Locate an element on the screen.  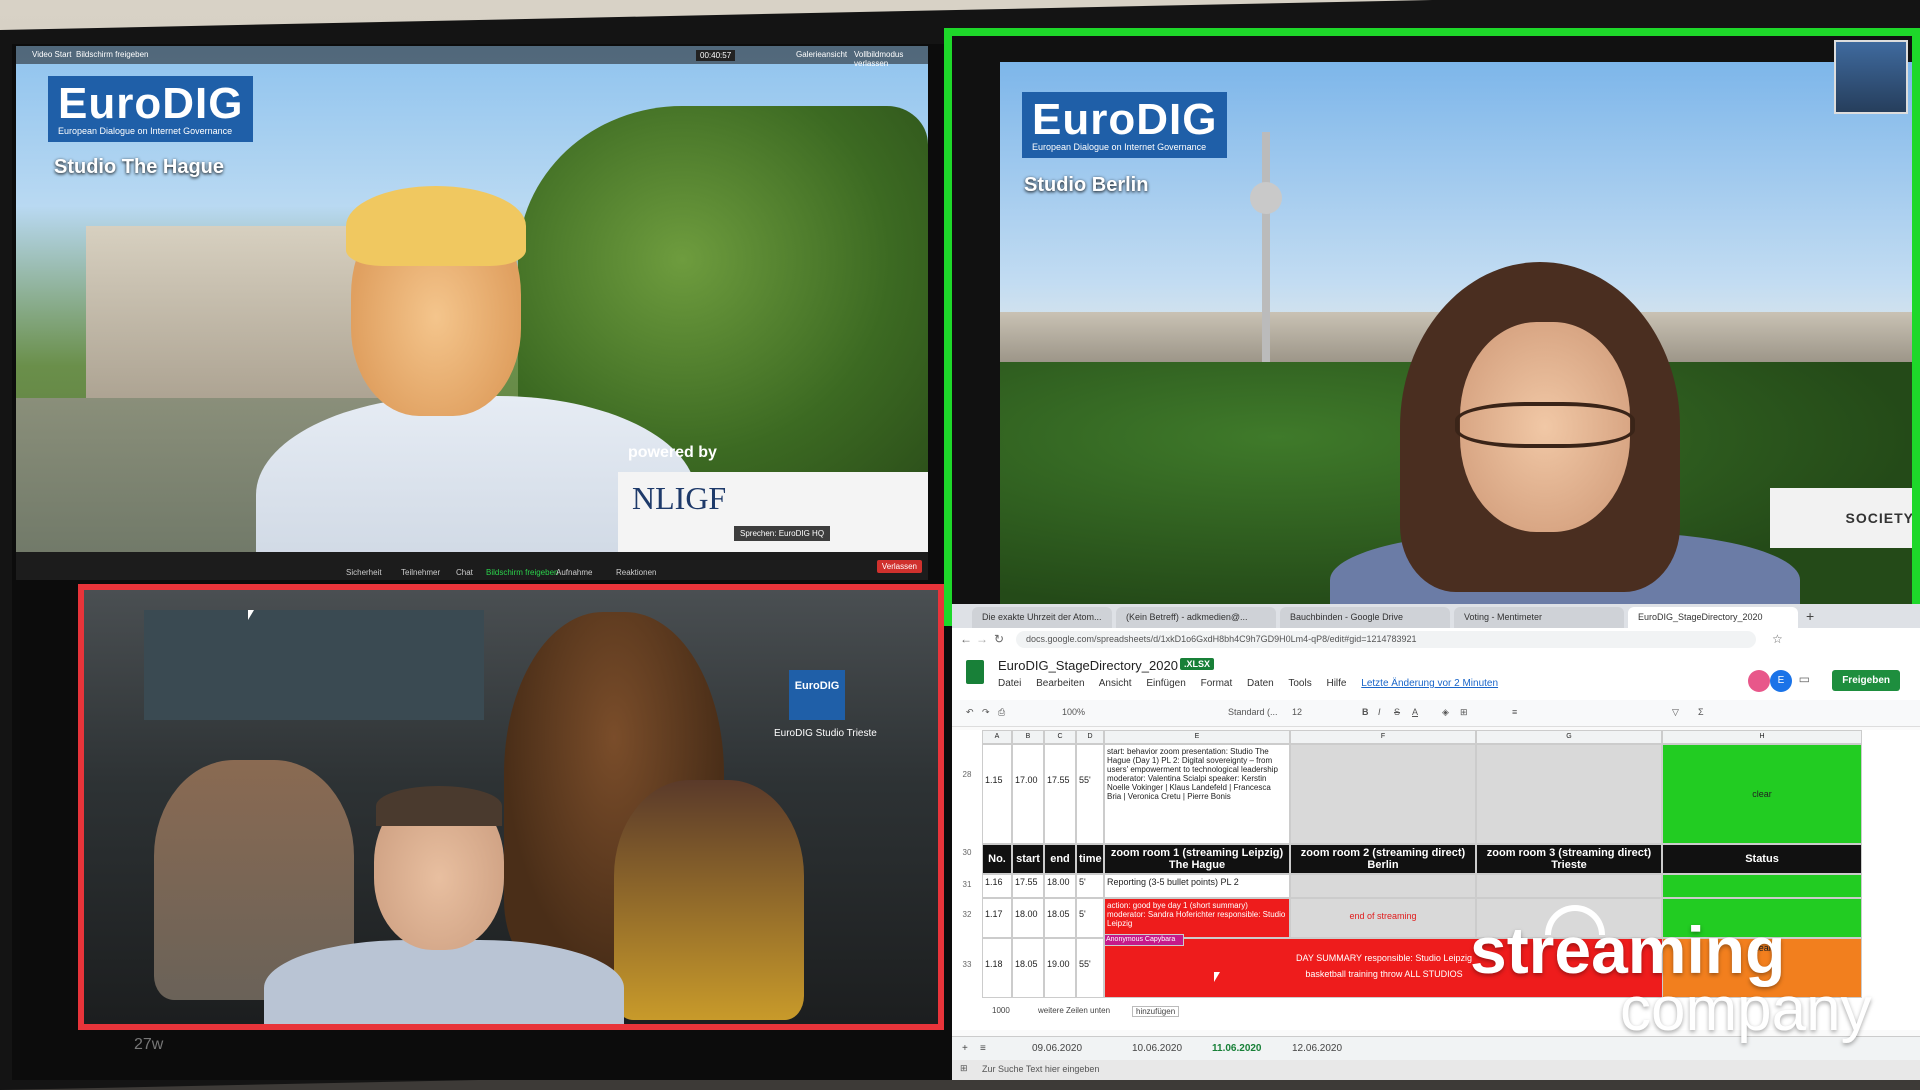
header-time: time is located at coordinates (1090, 859).